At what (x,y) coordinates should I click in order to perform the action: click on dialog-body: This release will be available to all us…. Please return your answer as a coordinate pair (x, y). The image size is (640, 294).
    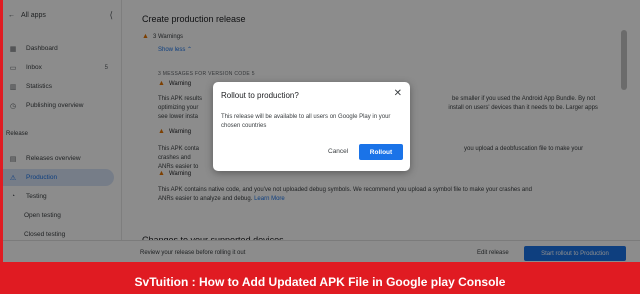
    Looking at the image, I should click on (306, 121).